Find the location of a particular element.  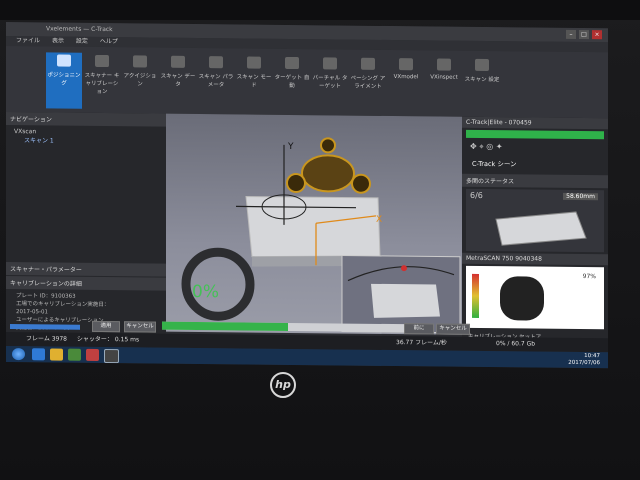

frame-rate: 36.77 フレーム/秒 is located at coordinates (421, 343).